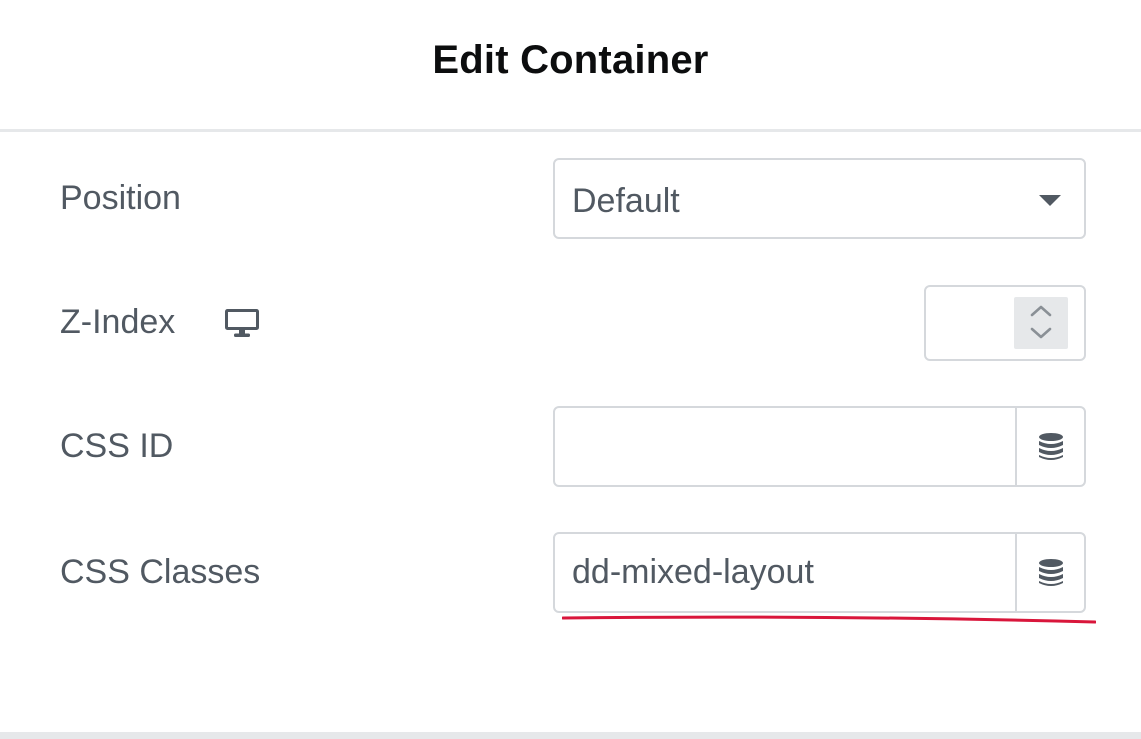  What do you see at coordinates (242, 323) in the screenshot?
I see `desktop-icon` at bounding box center [242, 323].